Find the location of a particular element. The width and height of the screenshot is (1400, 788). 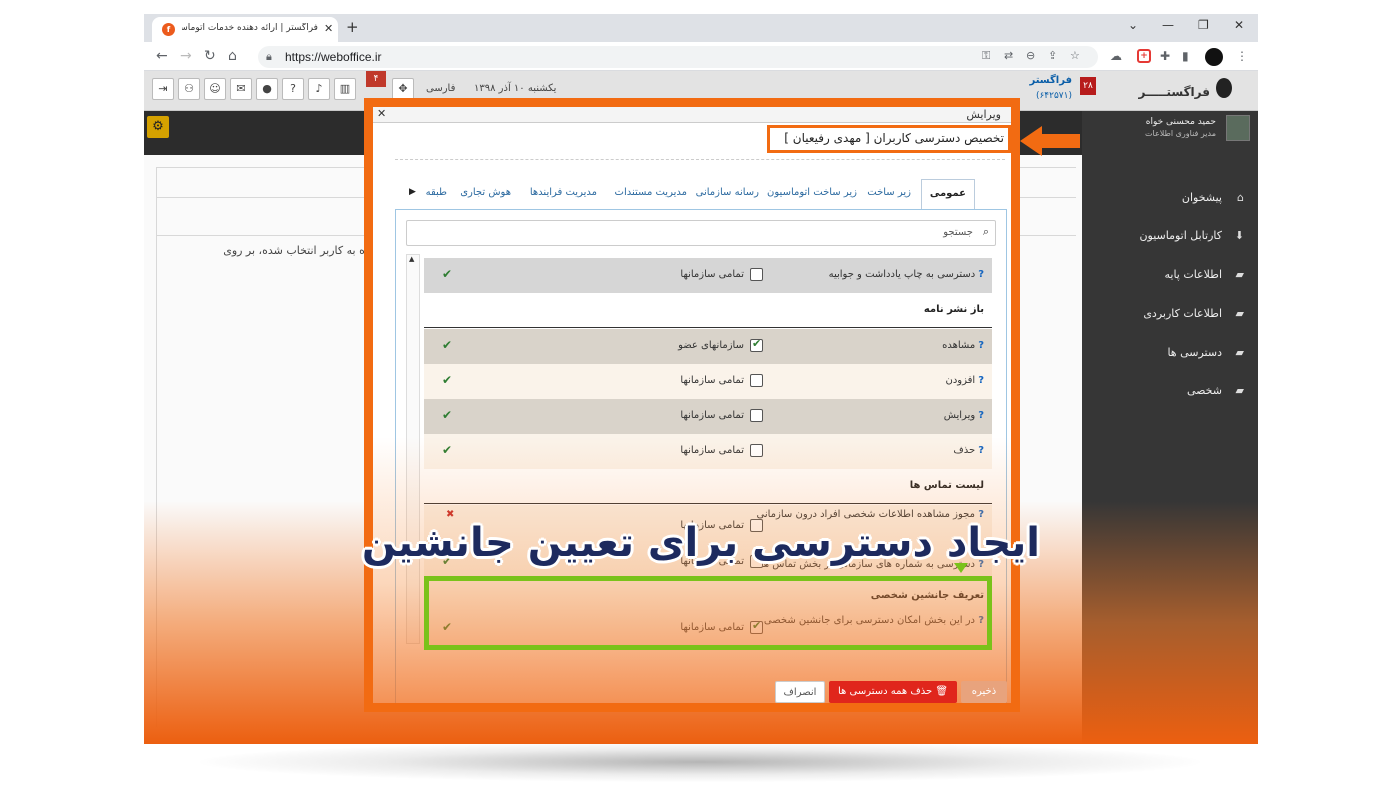

save-button: ذخیره is located at coordinates (984, 692).